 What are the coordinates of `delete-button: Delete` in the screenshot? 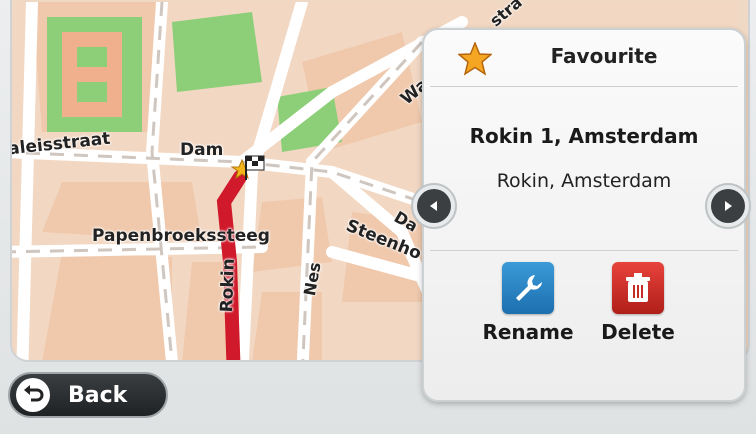 It's located at (638, 303).